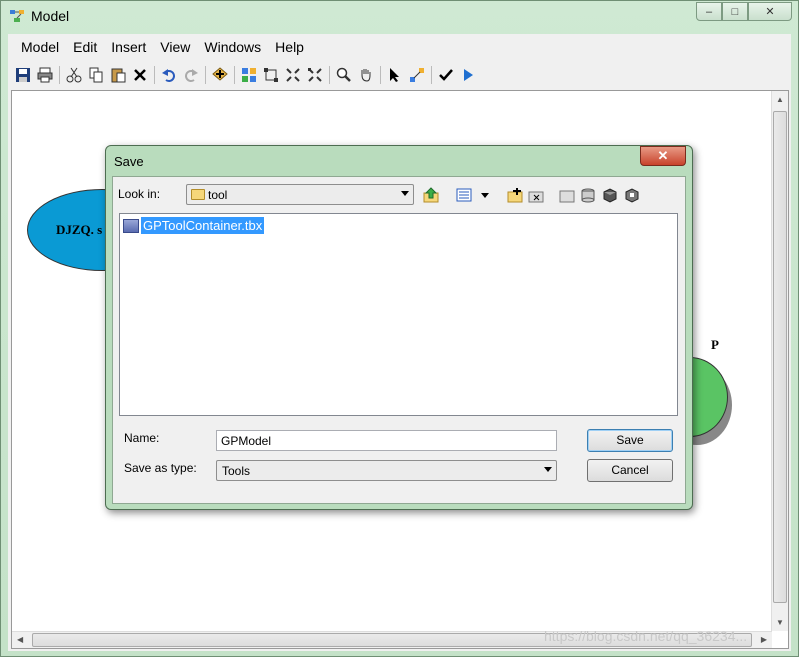 This screenshot has height=657, width=799. Describe the element at coordinates (139, 194) in the screenshot. I see `look-in-label: Look in:` at that location.